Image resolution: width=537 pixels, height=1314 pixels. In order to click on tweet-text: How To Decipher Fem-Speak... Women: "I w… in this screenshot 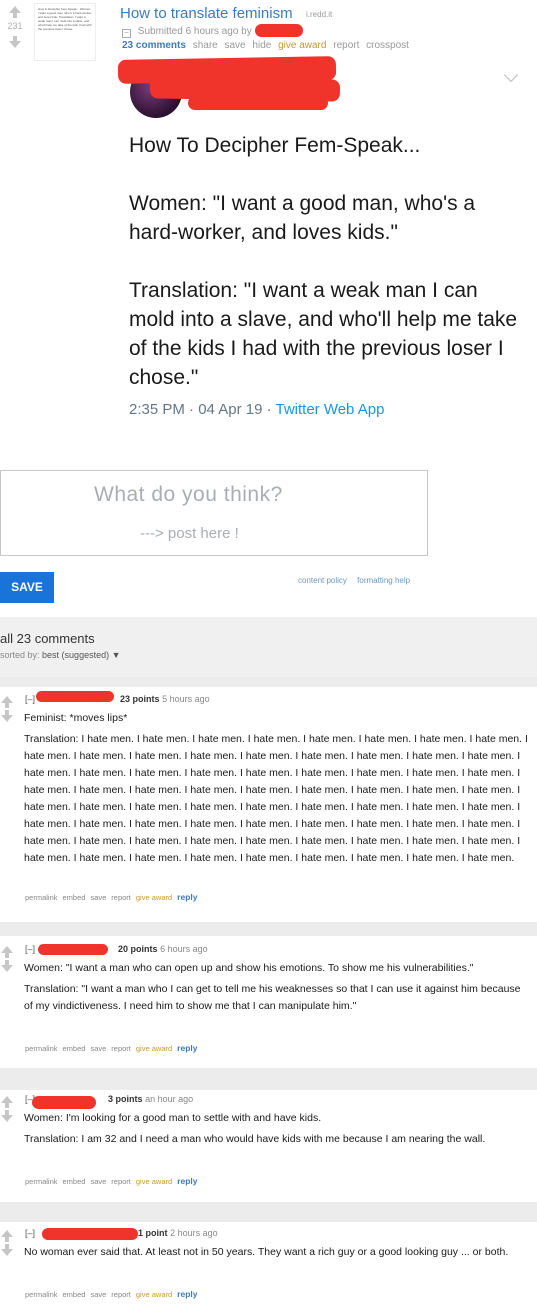, I will do `click(323, 261)`.